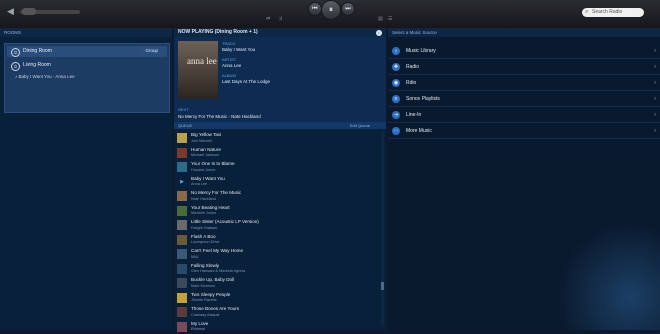  I want to click on queue-item-artist: Michelle Jones, so click(203, 213).